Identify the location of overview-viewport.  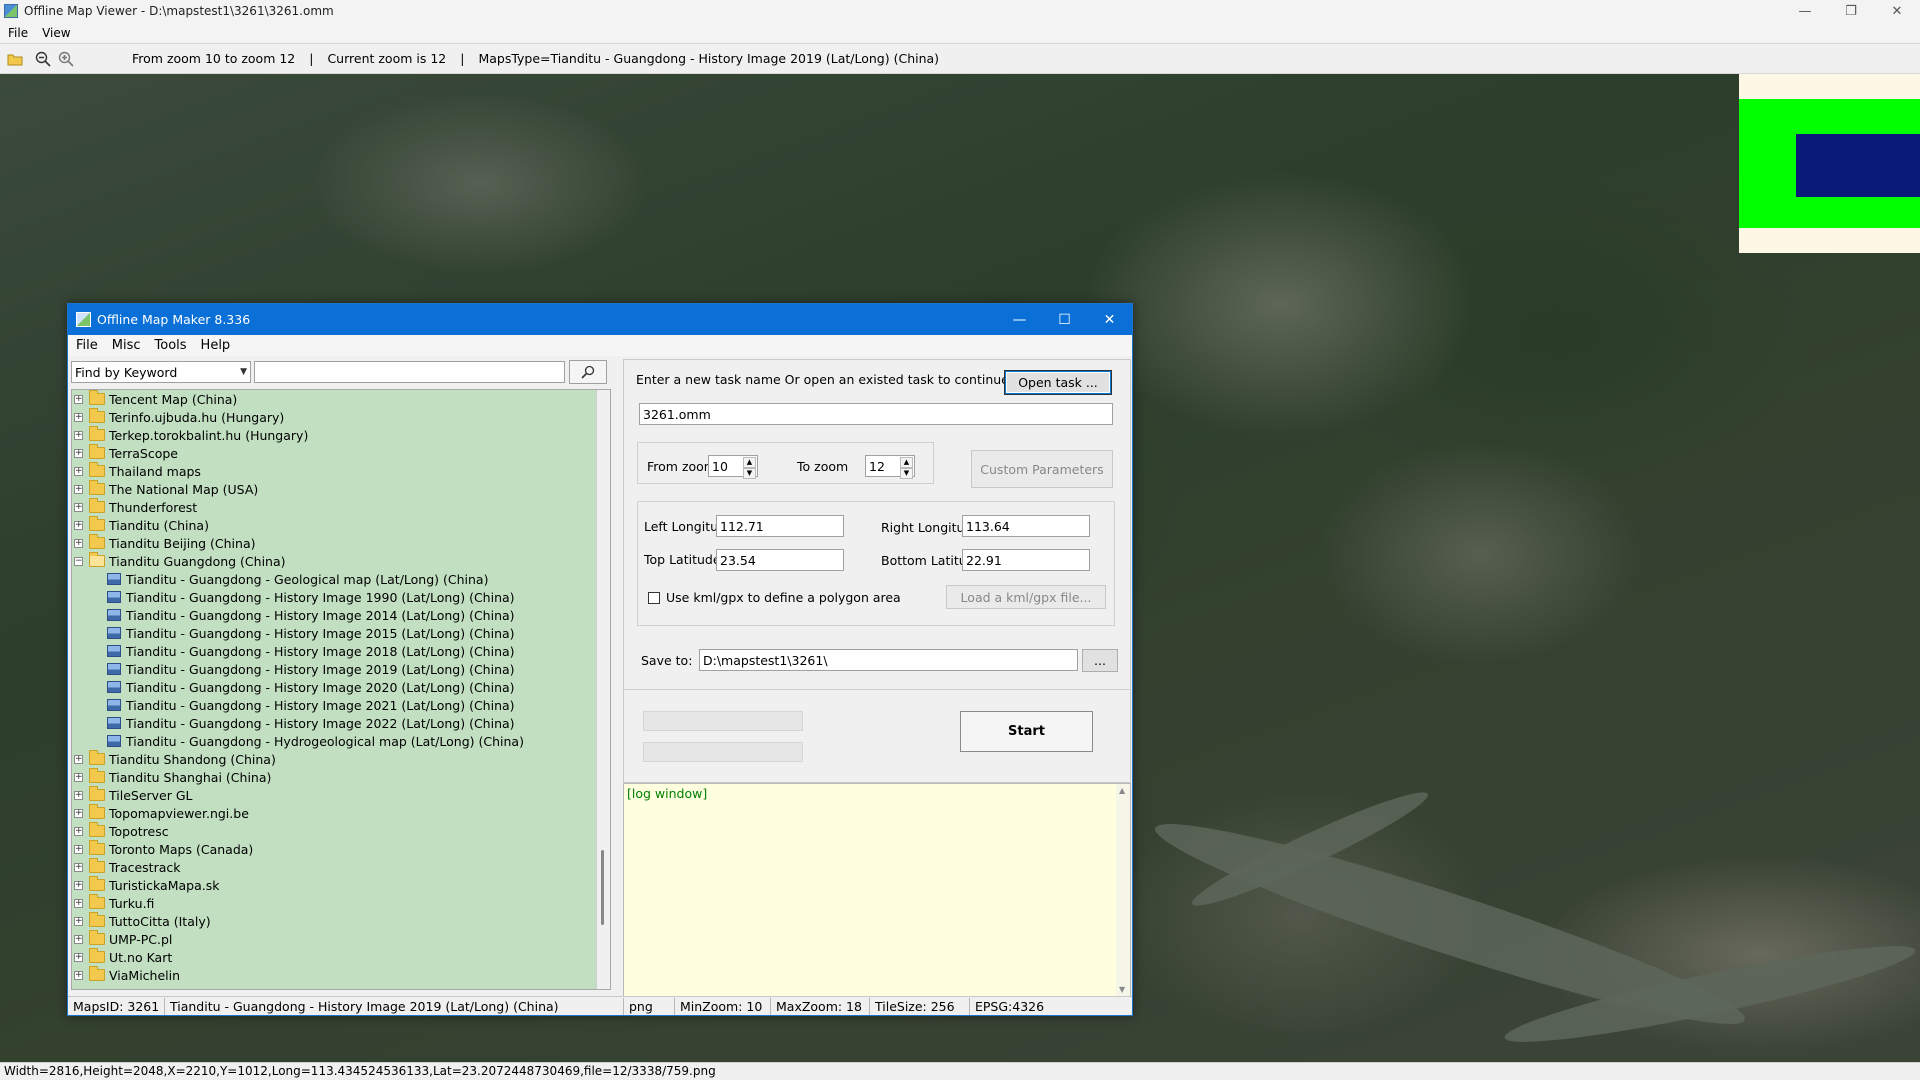
(1858, 165).